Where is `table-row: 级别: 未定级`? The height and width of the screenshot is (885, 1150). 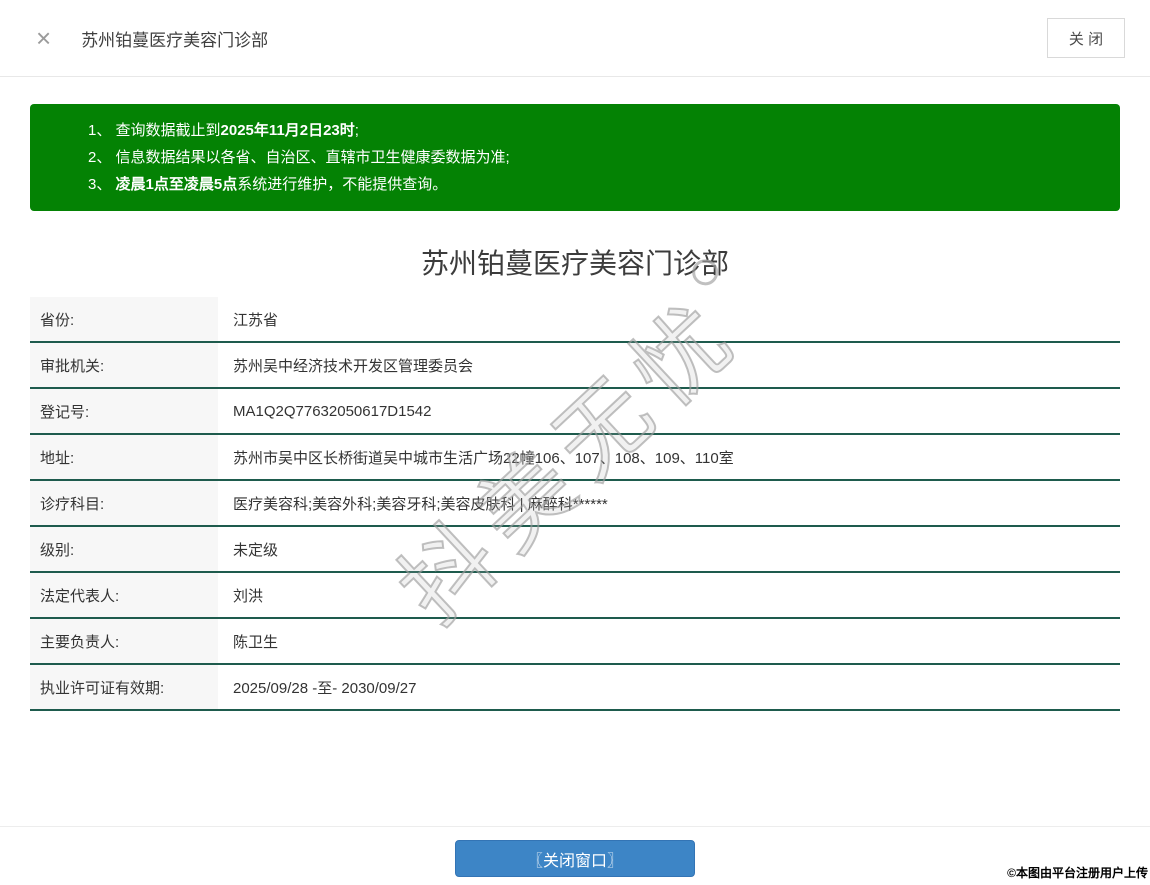
table-row: 级别: 未定级 is located at coordinates (575, 550).